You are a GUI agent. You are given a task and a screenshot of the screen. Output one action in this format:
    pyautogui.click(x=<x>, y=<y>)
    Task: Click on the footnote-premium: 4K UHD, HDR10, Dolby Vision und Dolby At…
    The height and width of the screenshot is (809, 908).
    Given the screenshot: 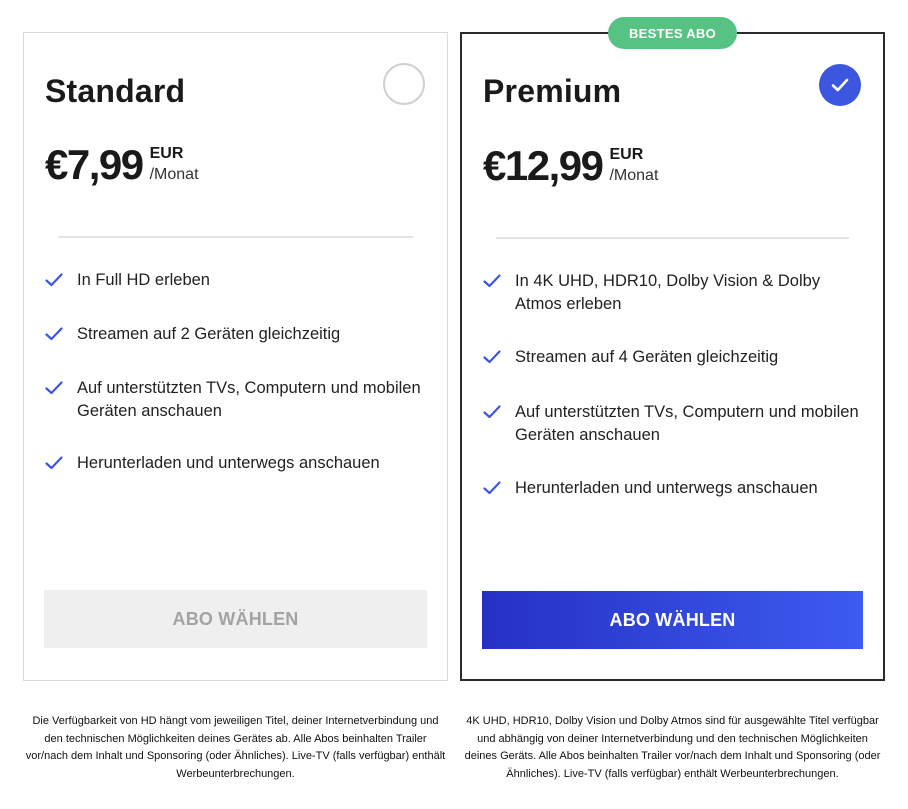 What is the action you would take?
    pyautogui.click(x=672, y=747)
    